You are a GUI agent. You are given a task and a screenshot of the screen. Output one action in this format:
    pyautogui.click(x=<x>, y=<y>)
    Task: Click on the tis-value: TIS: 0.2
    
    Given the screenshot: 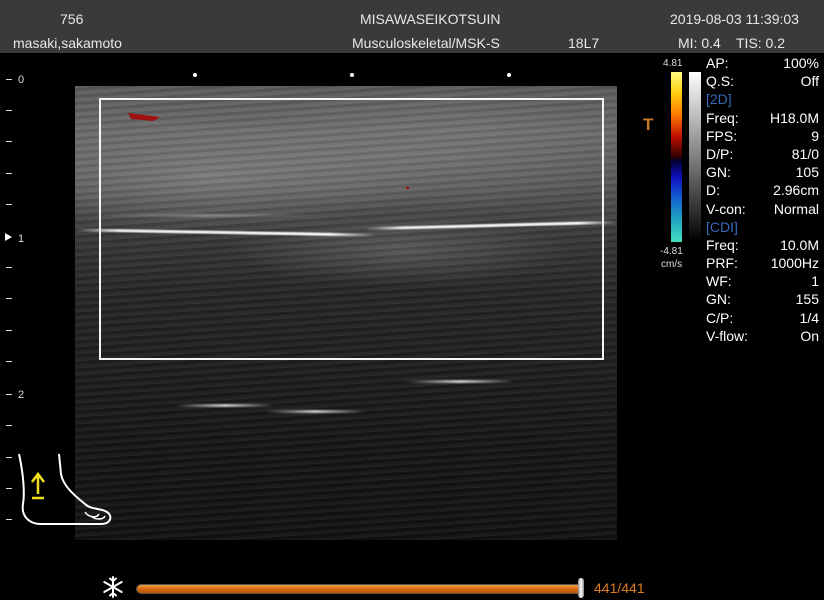 What is the action you would take?
    pyautogui.click(x=761, y=43)
    